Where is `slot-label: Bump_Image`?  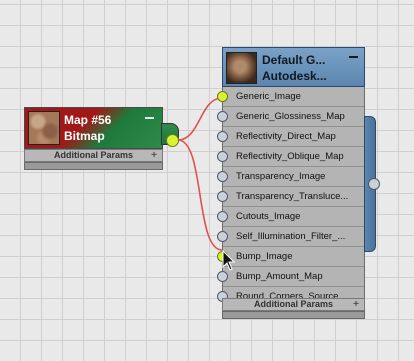
slot-label: Bump_Image is located at coordinates (264, 256).